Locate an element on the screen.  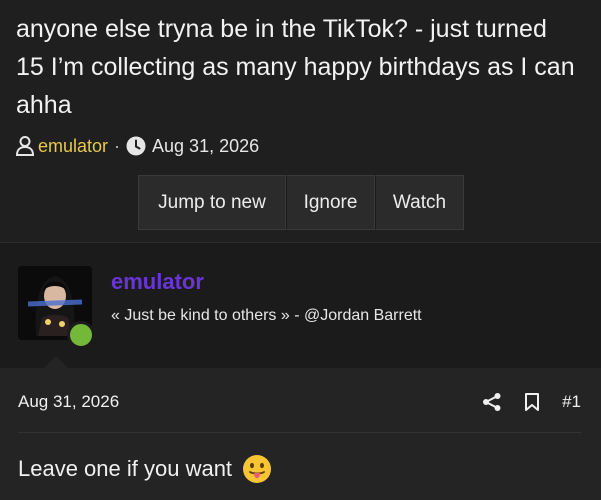
post-divider is located at coordinates (299, 432).